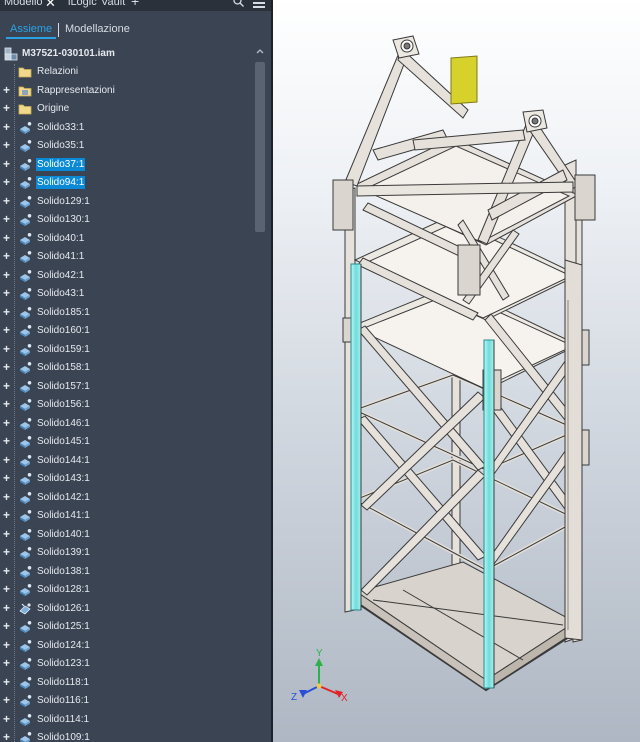 The image size is (640, 742). What do you see at coordinates (131, 128) in the screenshot?
I see `tree-item: + Solido33:1` at bounding box center [131, 128].